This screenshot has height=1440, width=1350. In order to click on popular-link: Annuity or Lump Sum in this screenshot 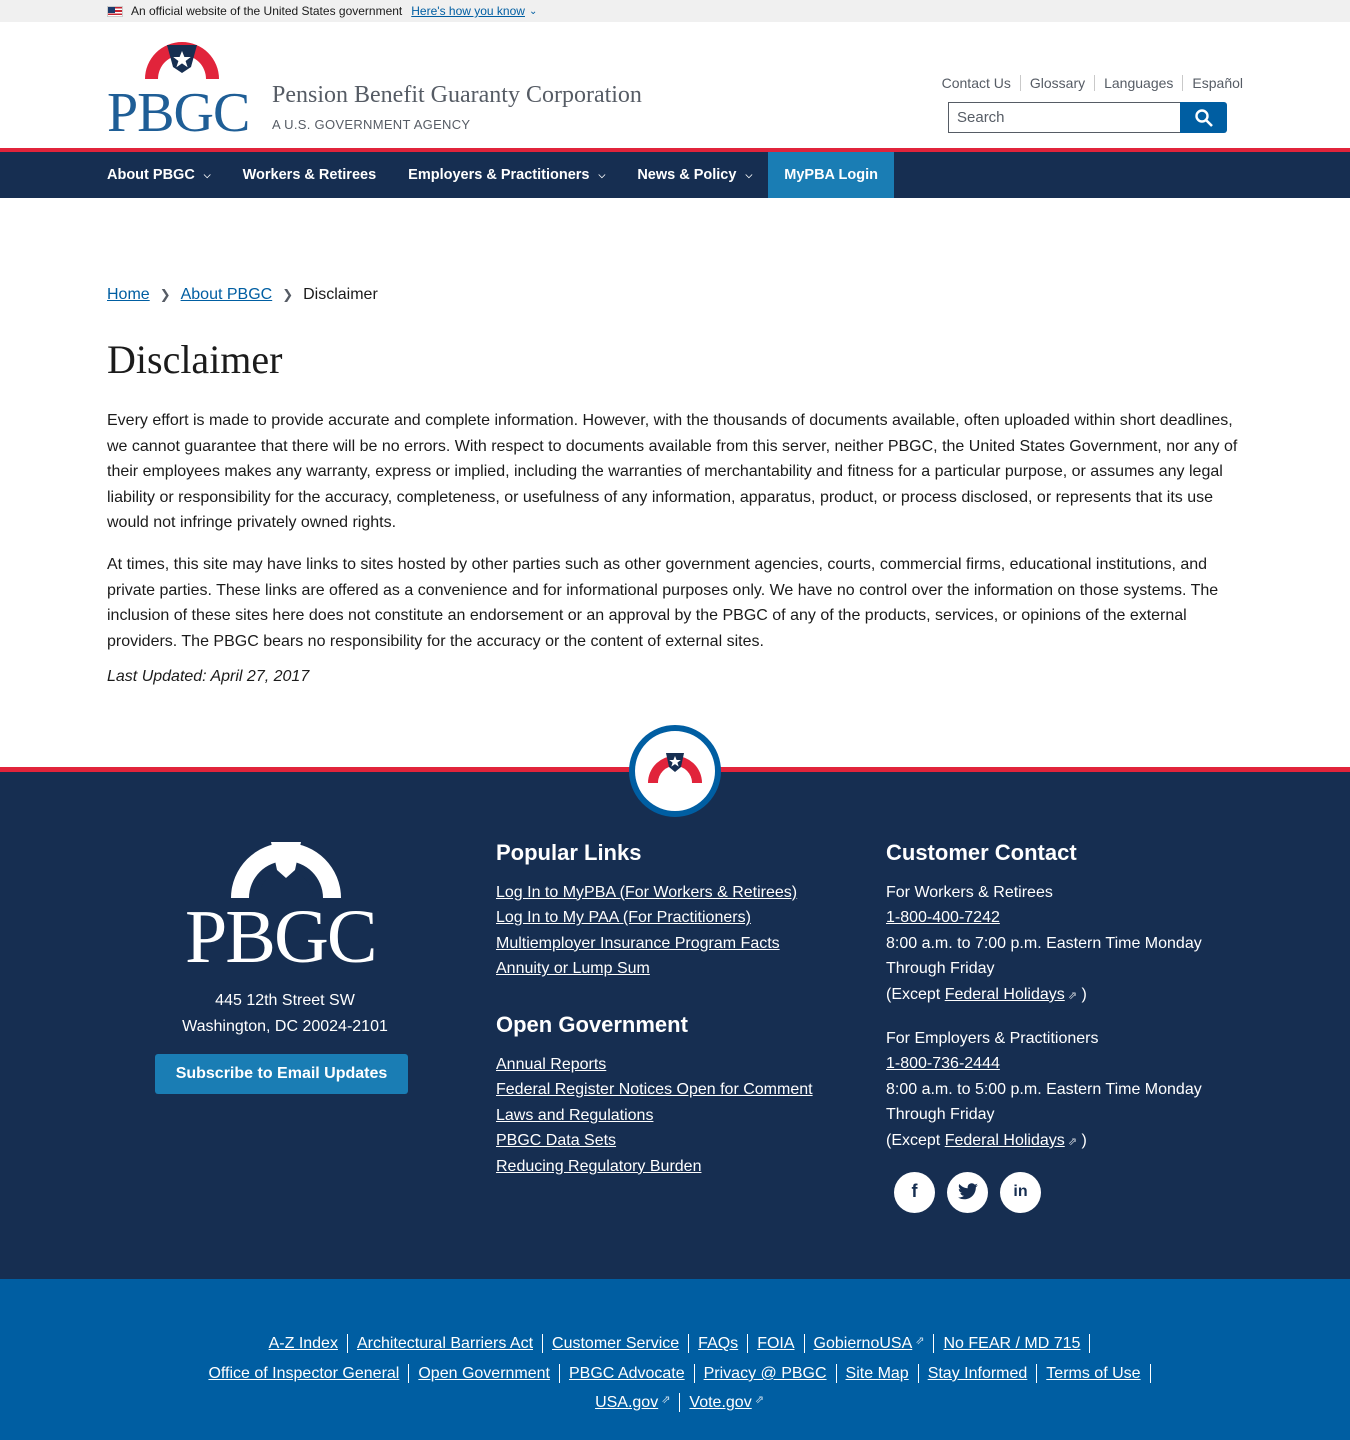, I will do `click(654, 969)`.